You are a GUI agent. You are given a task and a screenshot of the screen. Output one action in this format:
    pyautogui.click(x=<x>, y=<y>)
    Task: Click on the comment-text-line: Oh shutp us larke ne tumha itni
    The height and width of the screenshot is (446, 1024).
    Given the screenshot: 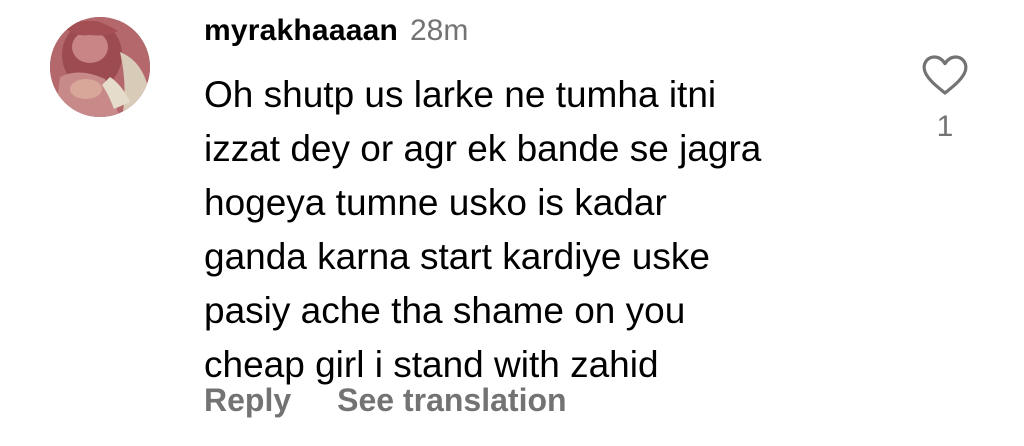 What is the action you would take?
    pyautogui.click(x=460, y=94)
    